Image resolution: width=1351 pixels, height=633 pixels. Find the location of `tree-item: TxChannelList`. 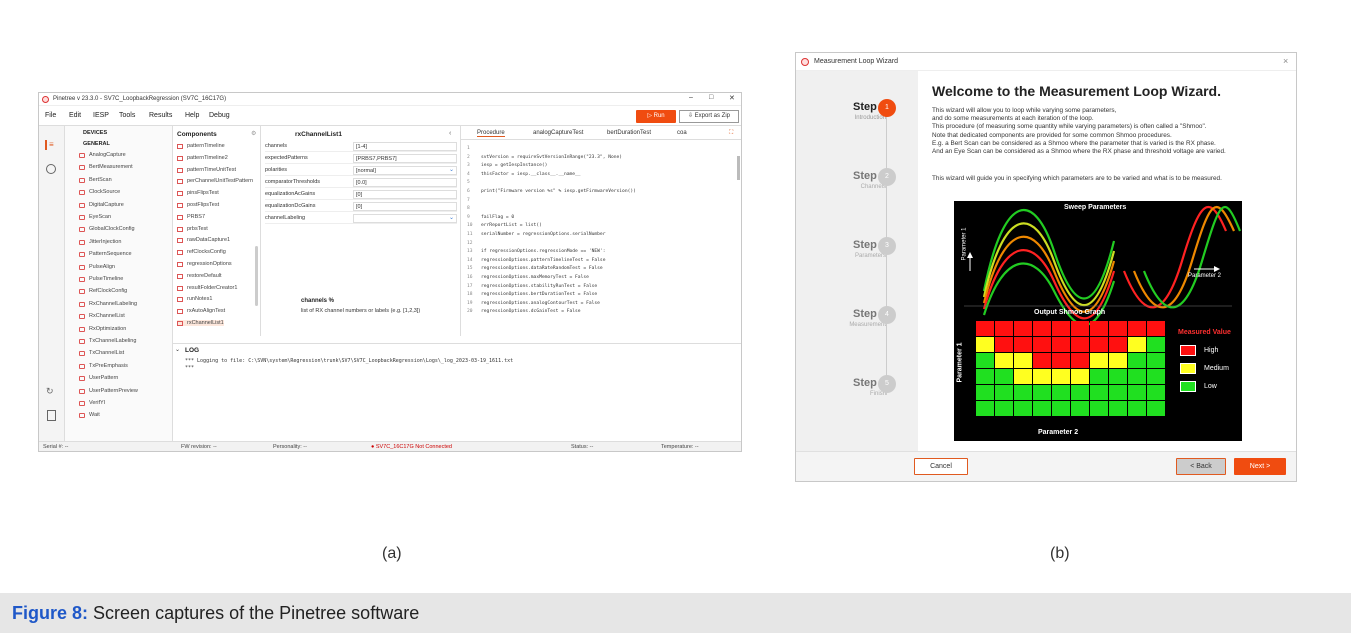

tree-item: TxChannelList is located at coordinates (106, 353).